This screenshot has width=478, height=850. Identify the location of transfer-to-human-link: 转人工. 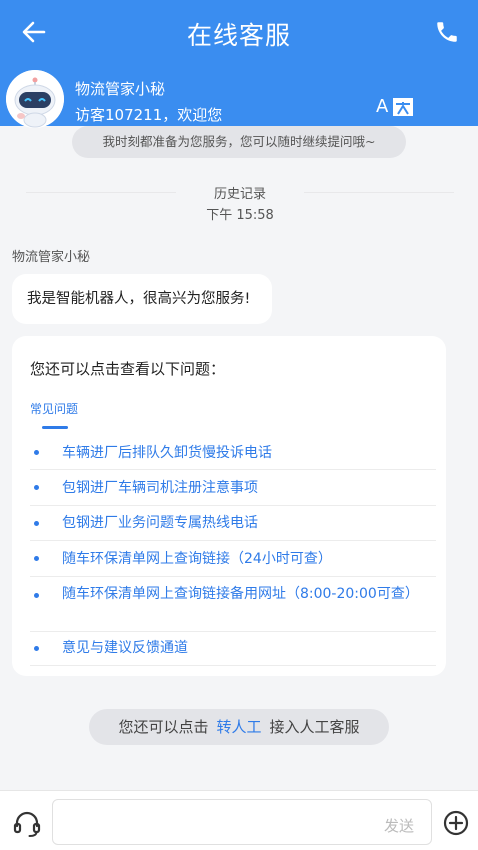
(238, 727).